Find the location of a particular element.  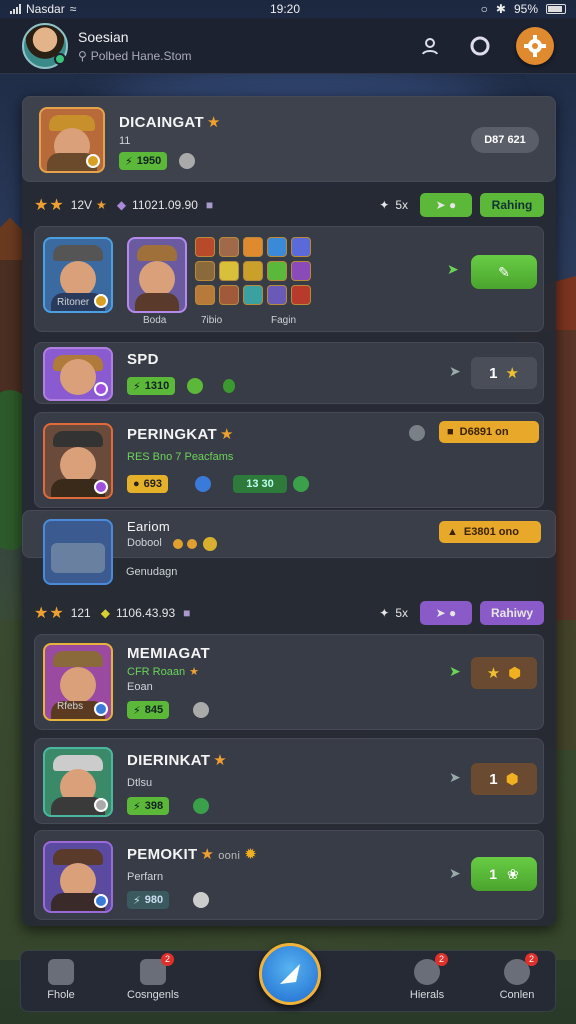

weapon-portrait is located at coordinates (78, 552).